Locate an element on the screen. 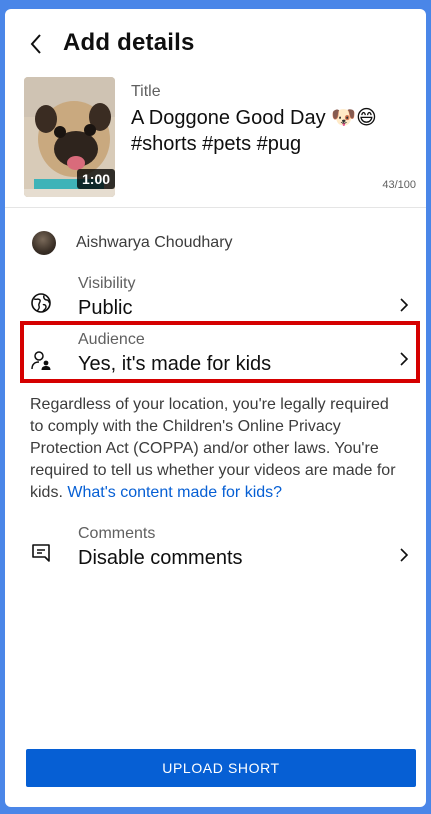 The width and height of the screenshot is (431, 814). comments-row: Comments Disable comments is located at coordinates (215, 553).